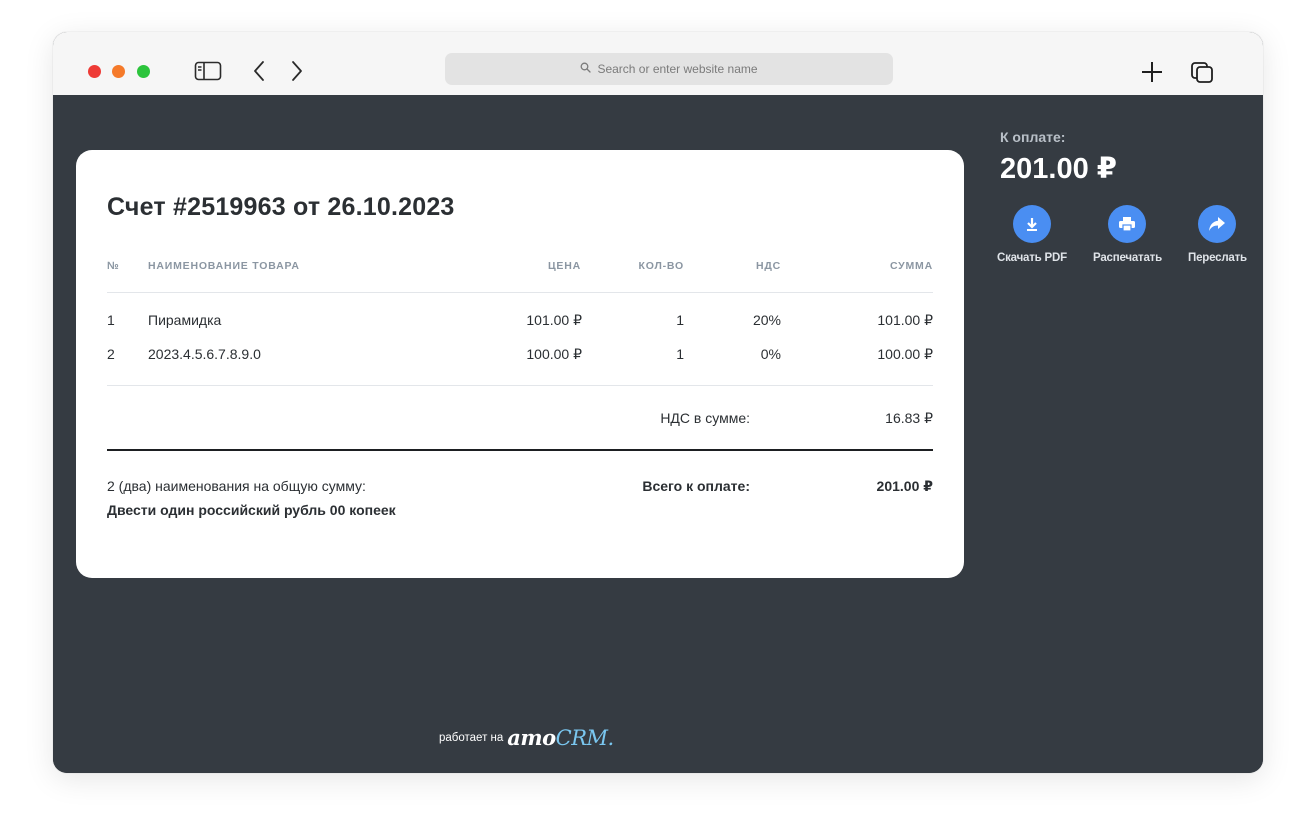 This screenshot has height=839, width=1316. I want to click on download-pdf-button: Скачать PDF, so click(1032, 234).